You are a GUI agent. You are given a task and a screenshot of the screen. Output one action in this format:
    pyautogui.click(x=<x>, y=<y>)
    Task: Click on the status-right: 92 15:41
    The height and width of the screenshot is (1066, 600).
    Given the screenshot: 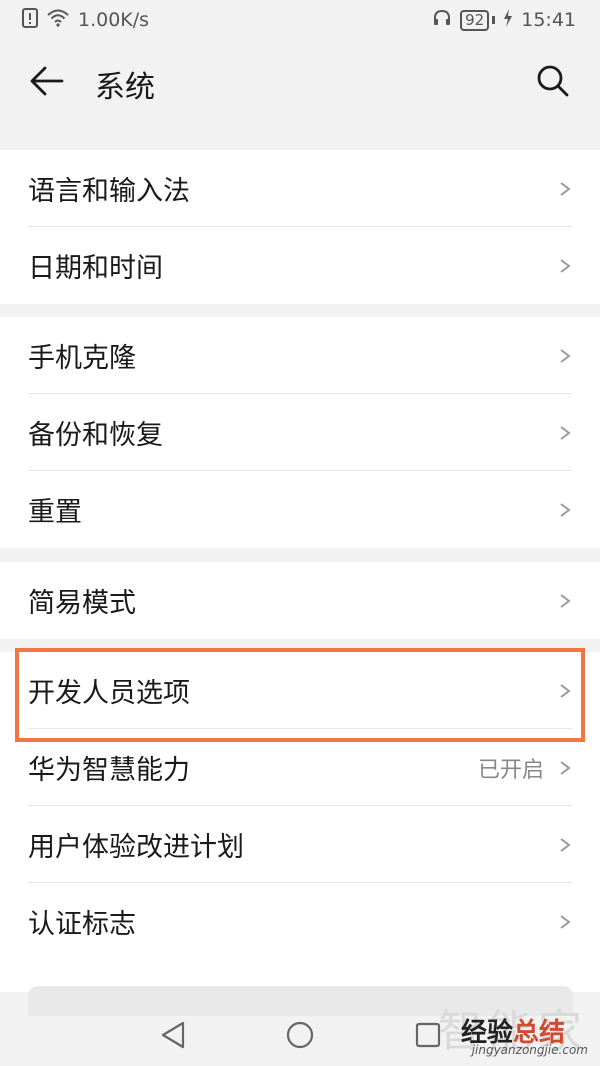 What is the action you would take?
    pyautogui.click(x=504, y=20)
    